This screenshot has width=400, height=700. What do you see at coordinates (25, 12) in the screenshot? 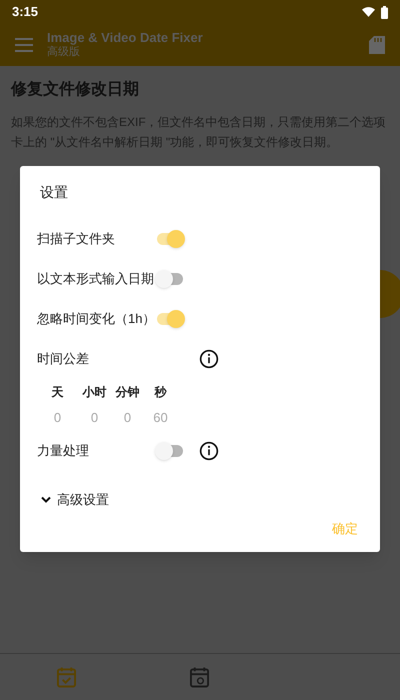
I see `status-time: 3:15` at bounding box center [25, 12].